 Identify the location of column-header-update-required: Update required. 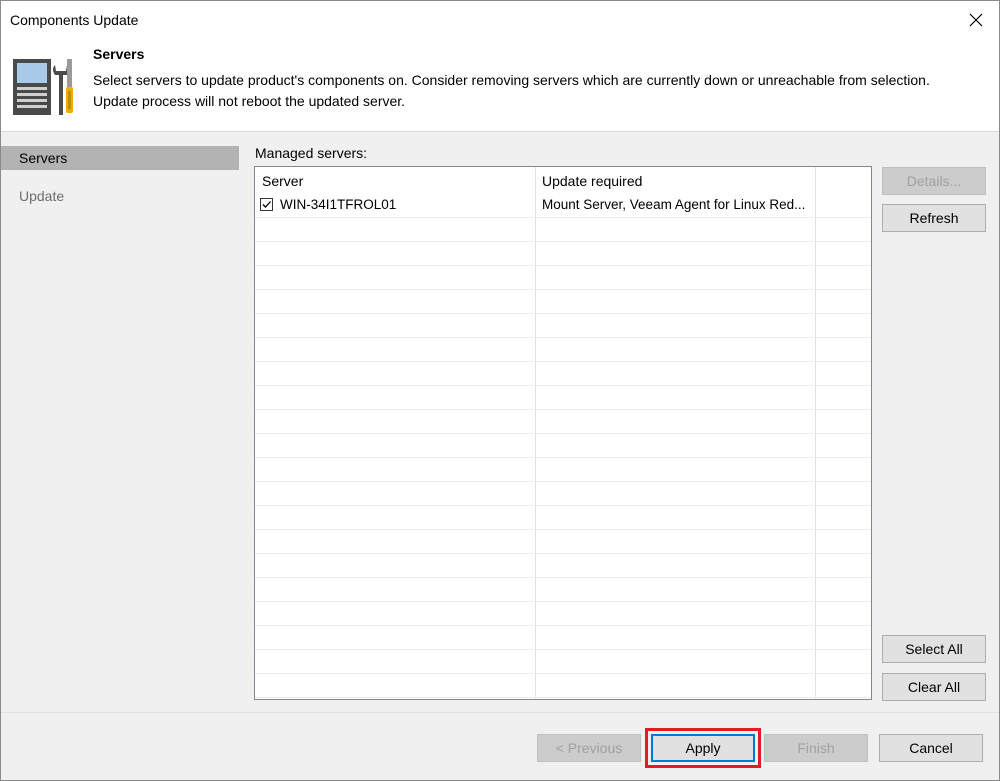
(592, 181).